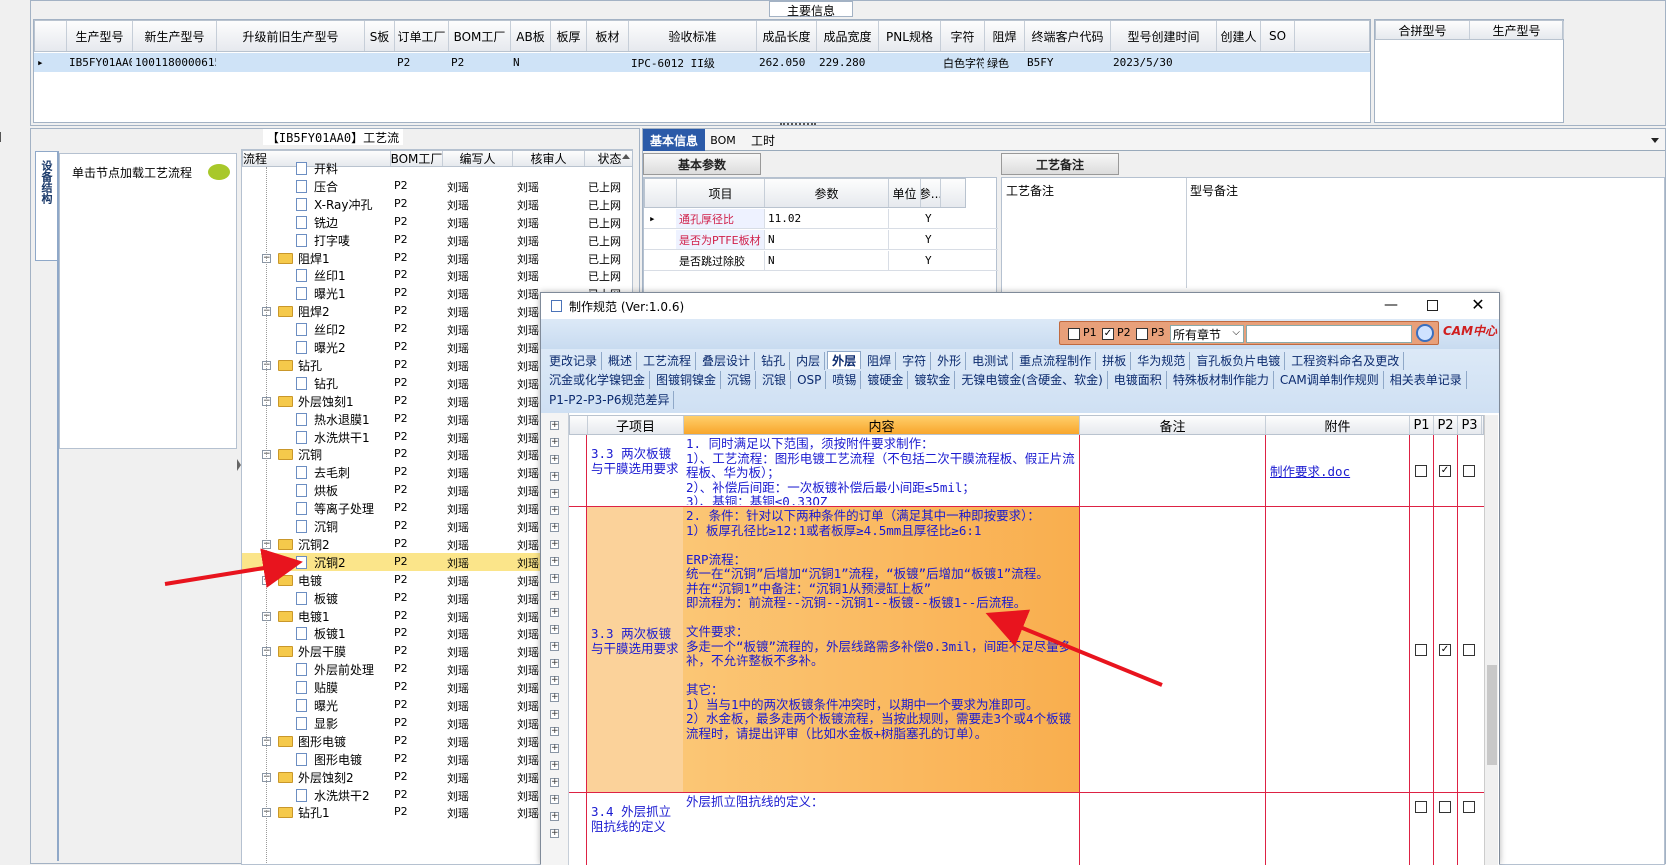 This screenshot has width=1666, height=865. Describe the element at coordinates (663, 617) in the screenshot. I see `annotation-arrows` at that location.